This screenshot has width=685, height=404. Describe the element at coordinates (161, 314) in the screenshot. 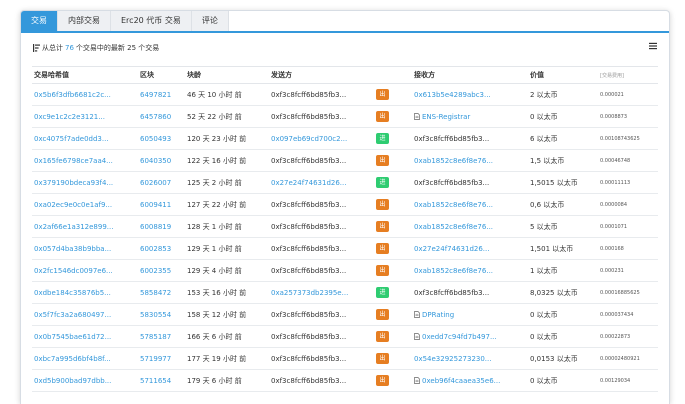

I see `block-link: 5830554` at that location.